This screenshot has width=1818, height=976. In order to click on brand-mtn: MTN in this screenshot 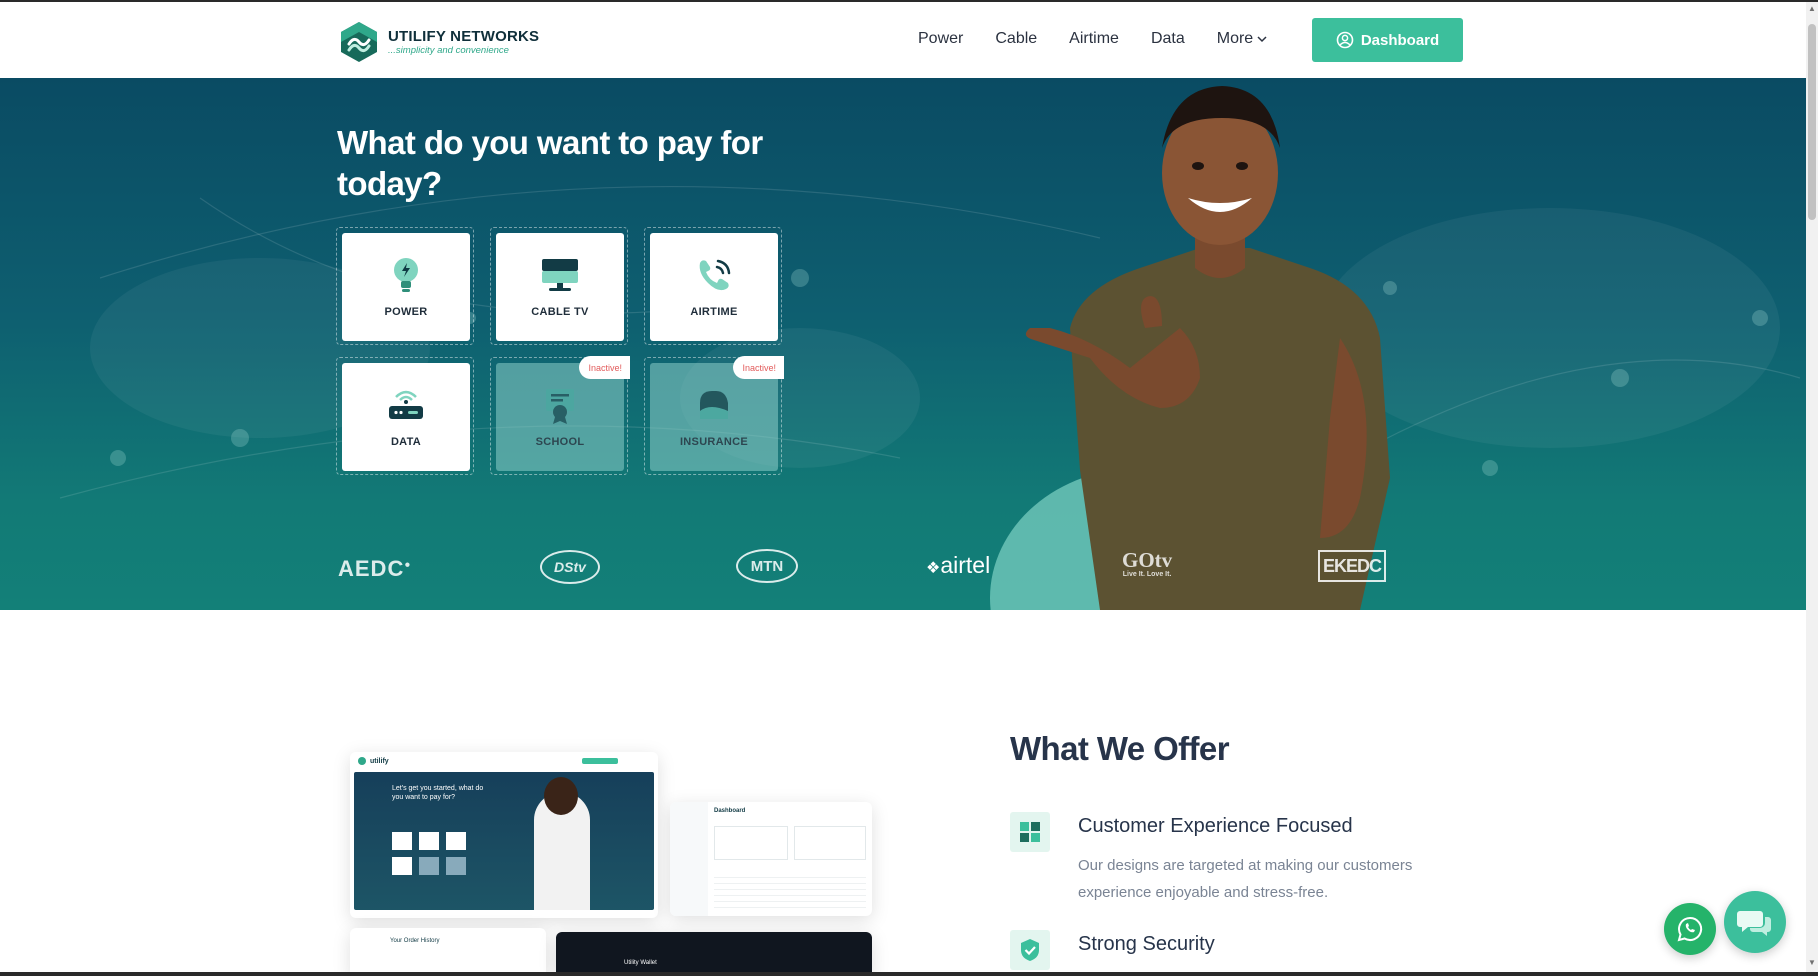, I will do `click(767, 566)`.